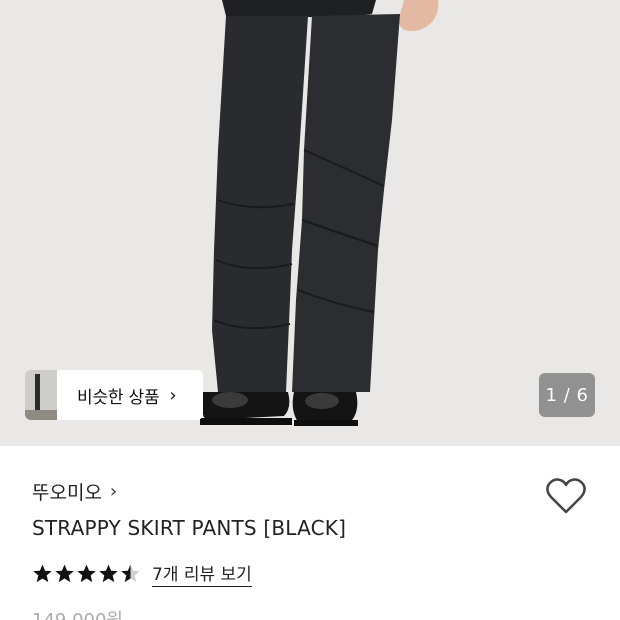 This screenshot has height=620, width=620. I want to click on similar-products-thumbnail, so click(41, 395).